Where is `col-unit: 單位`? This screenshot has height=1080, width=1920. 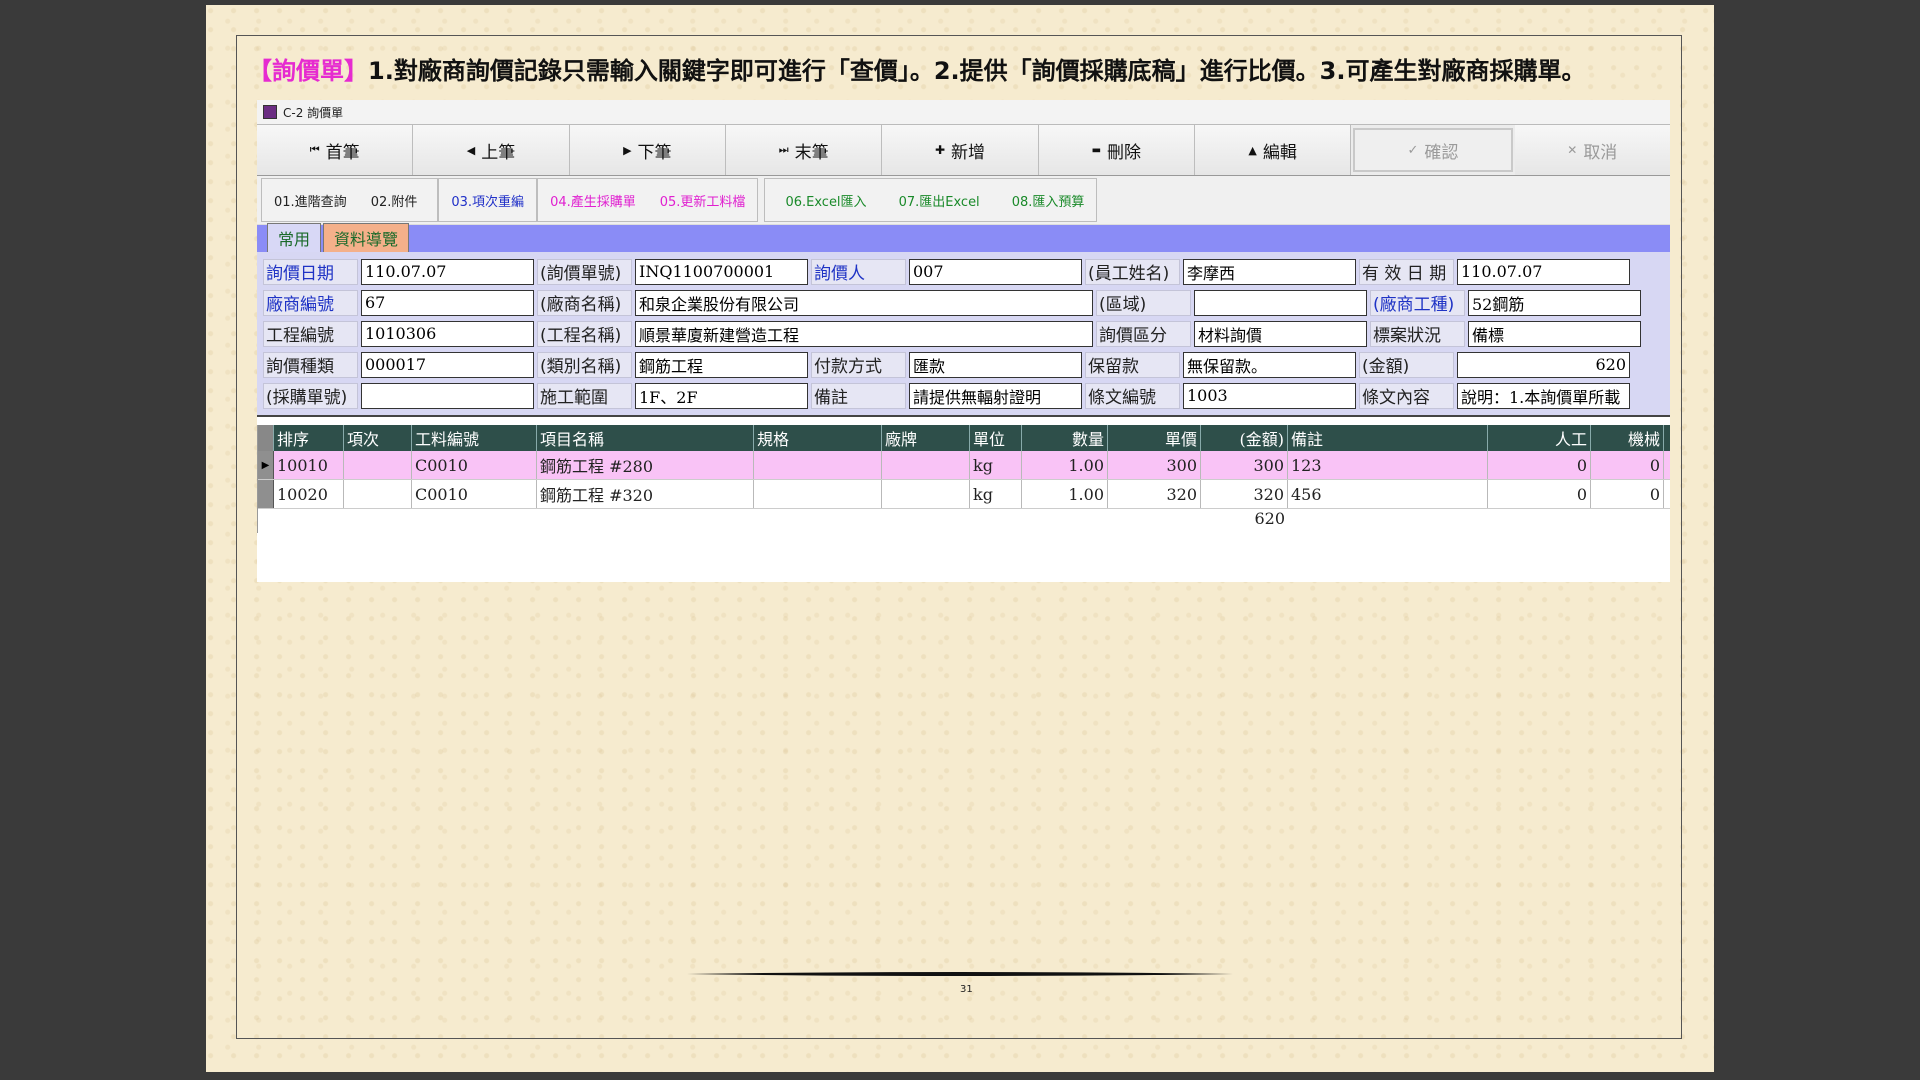
col-unit: 單位 is located at coordinates (996, 438).